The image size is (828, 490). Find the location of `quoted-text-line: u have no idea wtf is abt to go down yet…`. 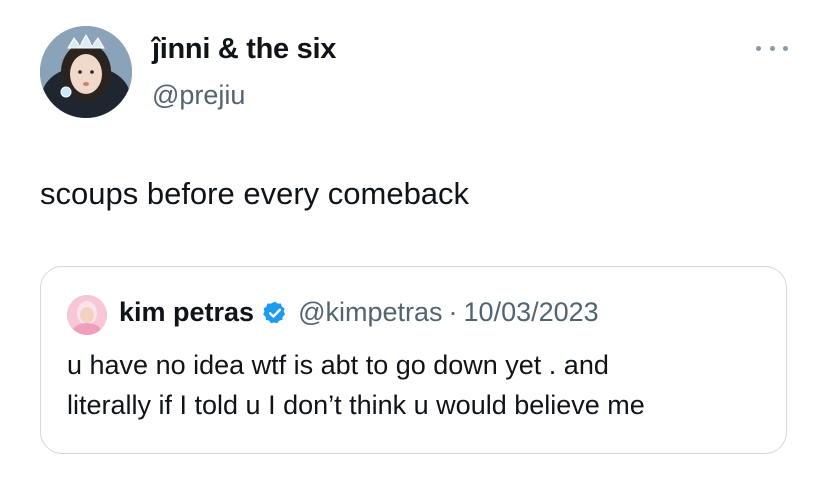

quoted-text-line: u have no idea wtf is abt to go down yet… is located at coordinates (338, 365).